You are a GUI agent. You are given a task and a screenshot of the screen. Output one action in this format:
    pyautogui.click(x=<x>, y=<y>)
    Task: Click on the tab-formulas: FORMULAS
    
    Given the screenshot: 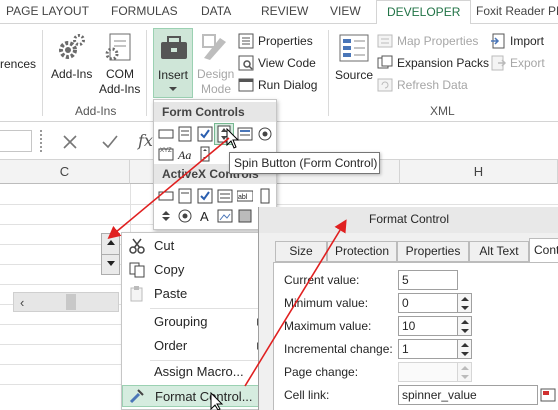 What is the action you would take?
    pyautogui.click(x=144, y=11)
    